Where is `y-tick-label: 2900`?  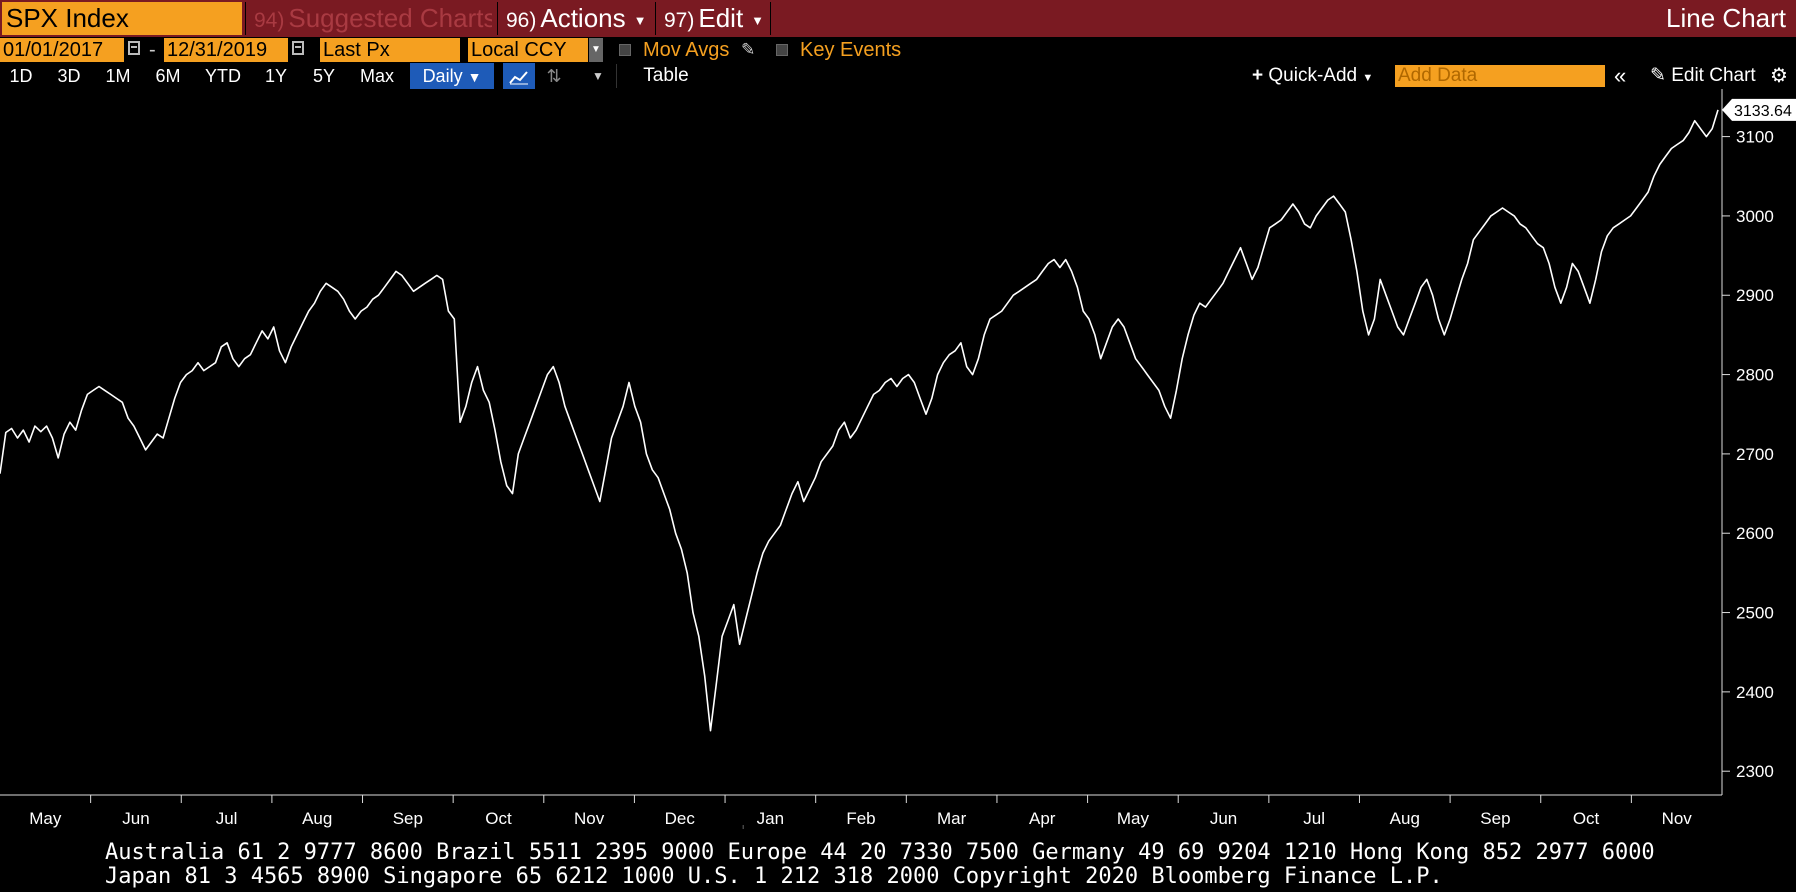
y-tick-label: 2900 is located at coordinates (1755, 295).